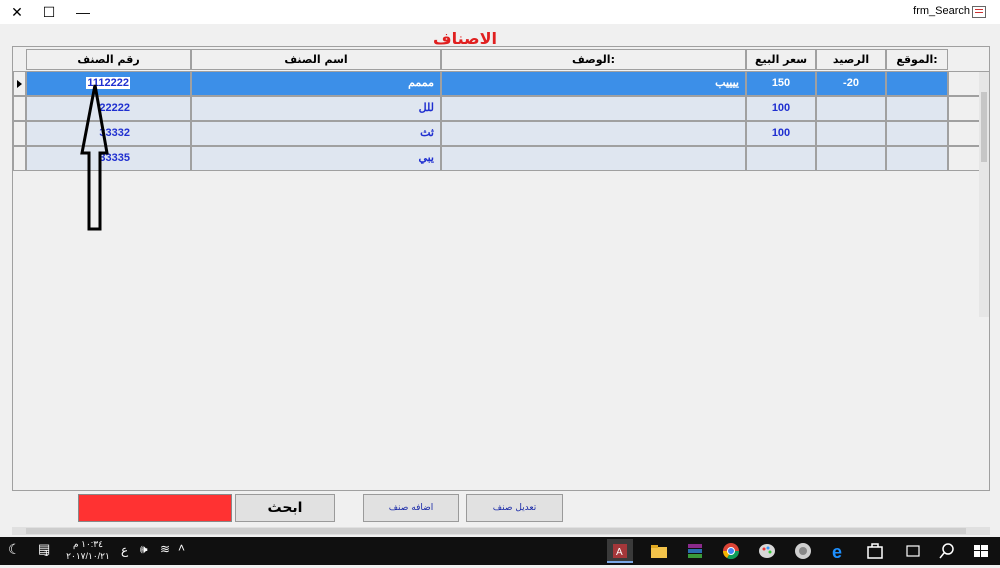 This screenshot has height=568, width=1000. Describe the element at coordinates (947, 551) in the screenshot. I see `search-icon` at that location.